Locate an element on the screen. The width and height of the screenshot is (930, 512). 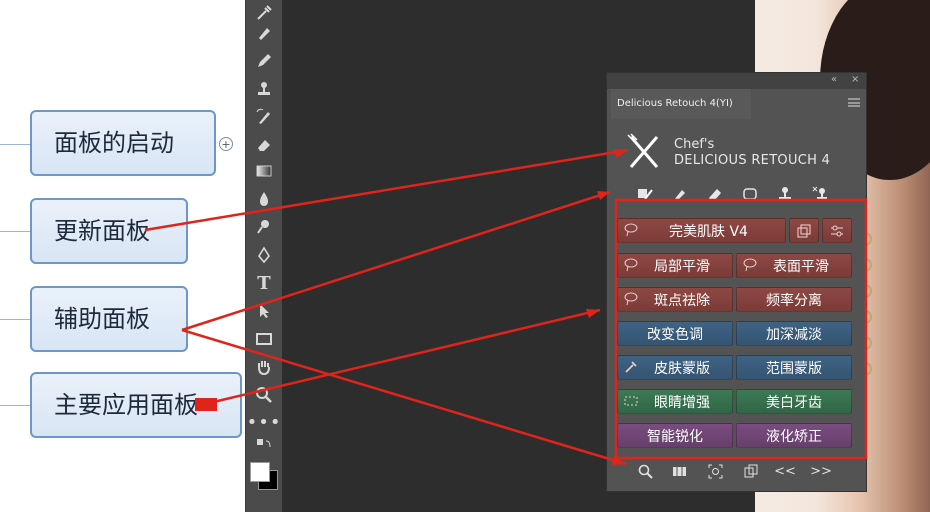
settings-sliders-button is located at coordinates (837, 230).